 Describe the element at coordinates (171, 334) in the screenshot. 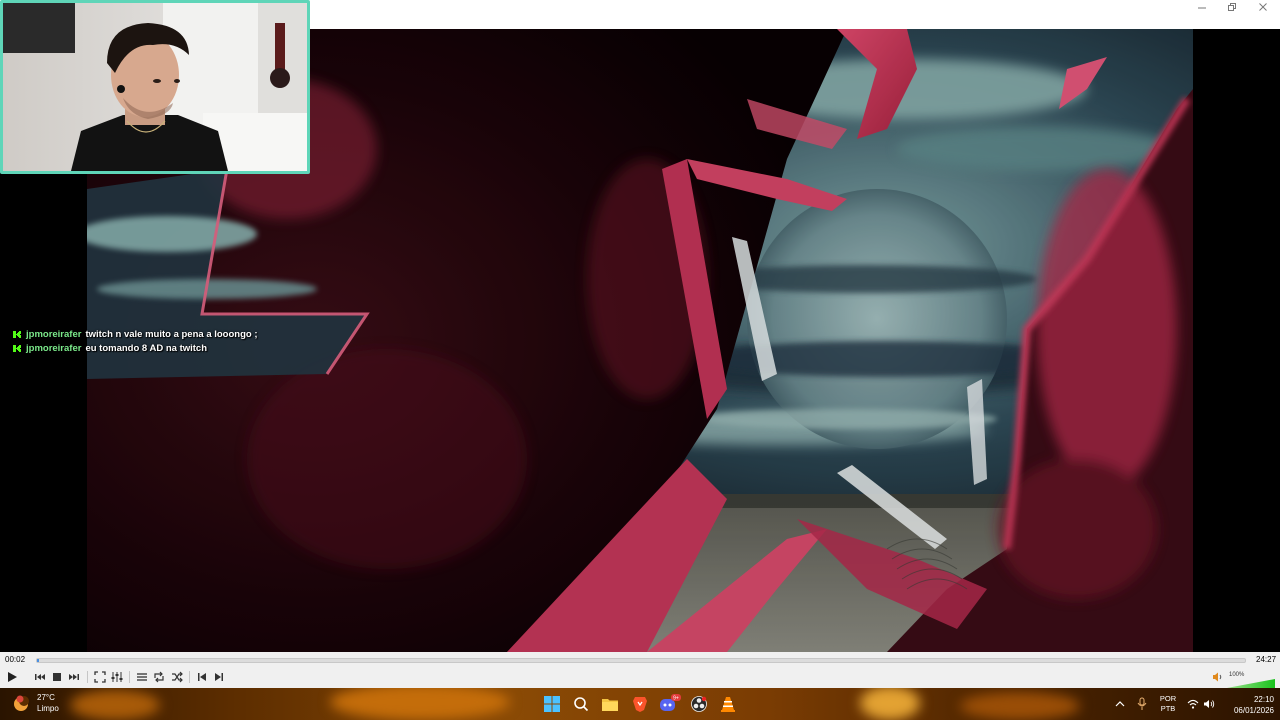

I see `chat-text: twitch n vale muito a pena a looongo ;` at that location.